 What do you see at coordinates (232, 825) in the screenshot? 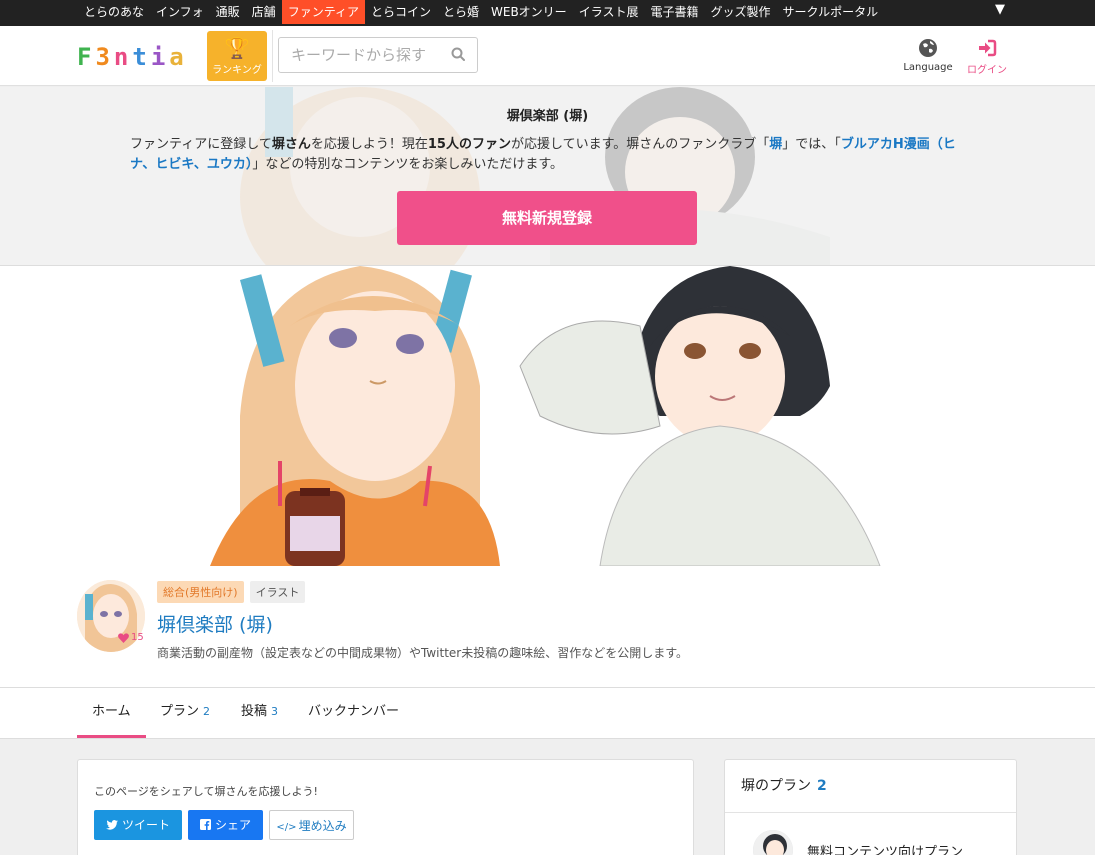
I see `facebook-share-label: シェア` at bounding box center [232, 825].